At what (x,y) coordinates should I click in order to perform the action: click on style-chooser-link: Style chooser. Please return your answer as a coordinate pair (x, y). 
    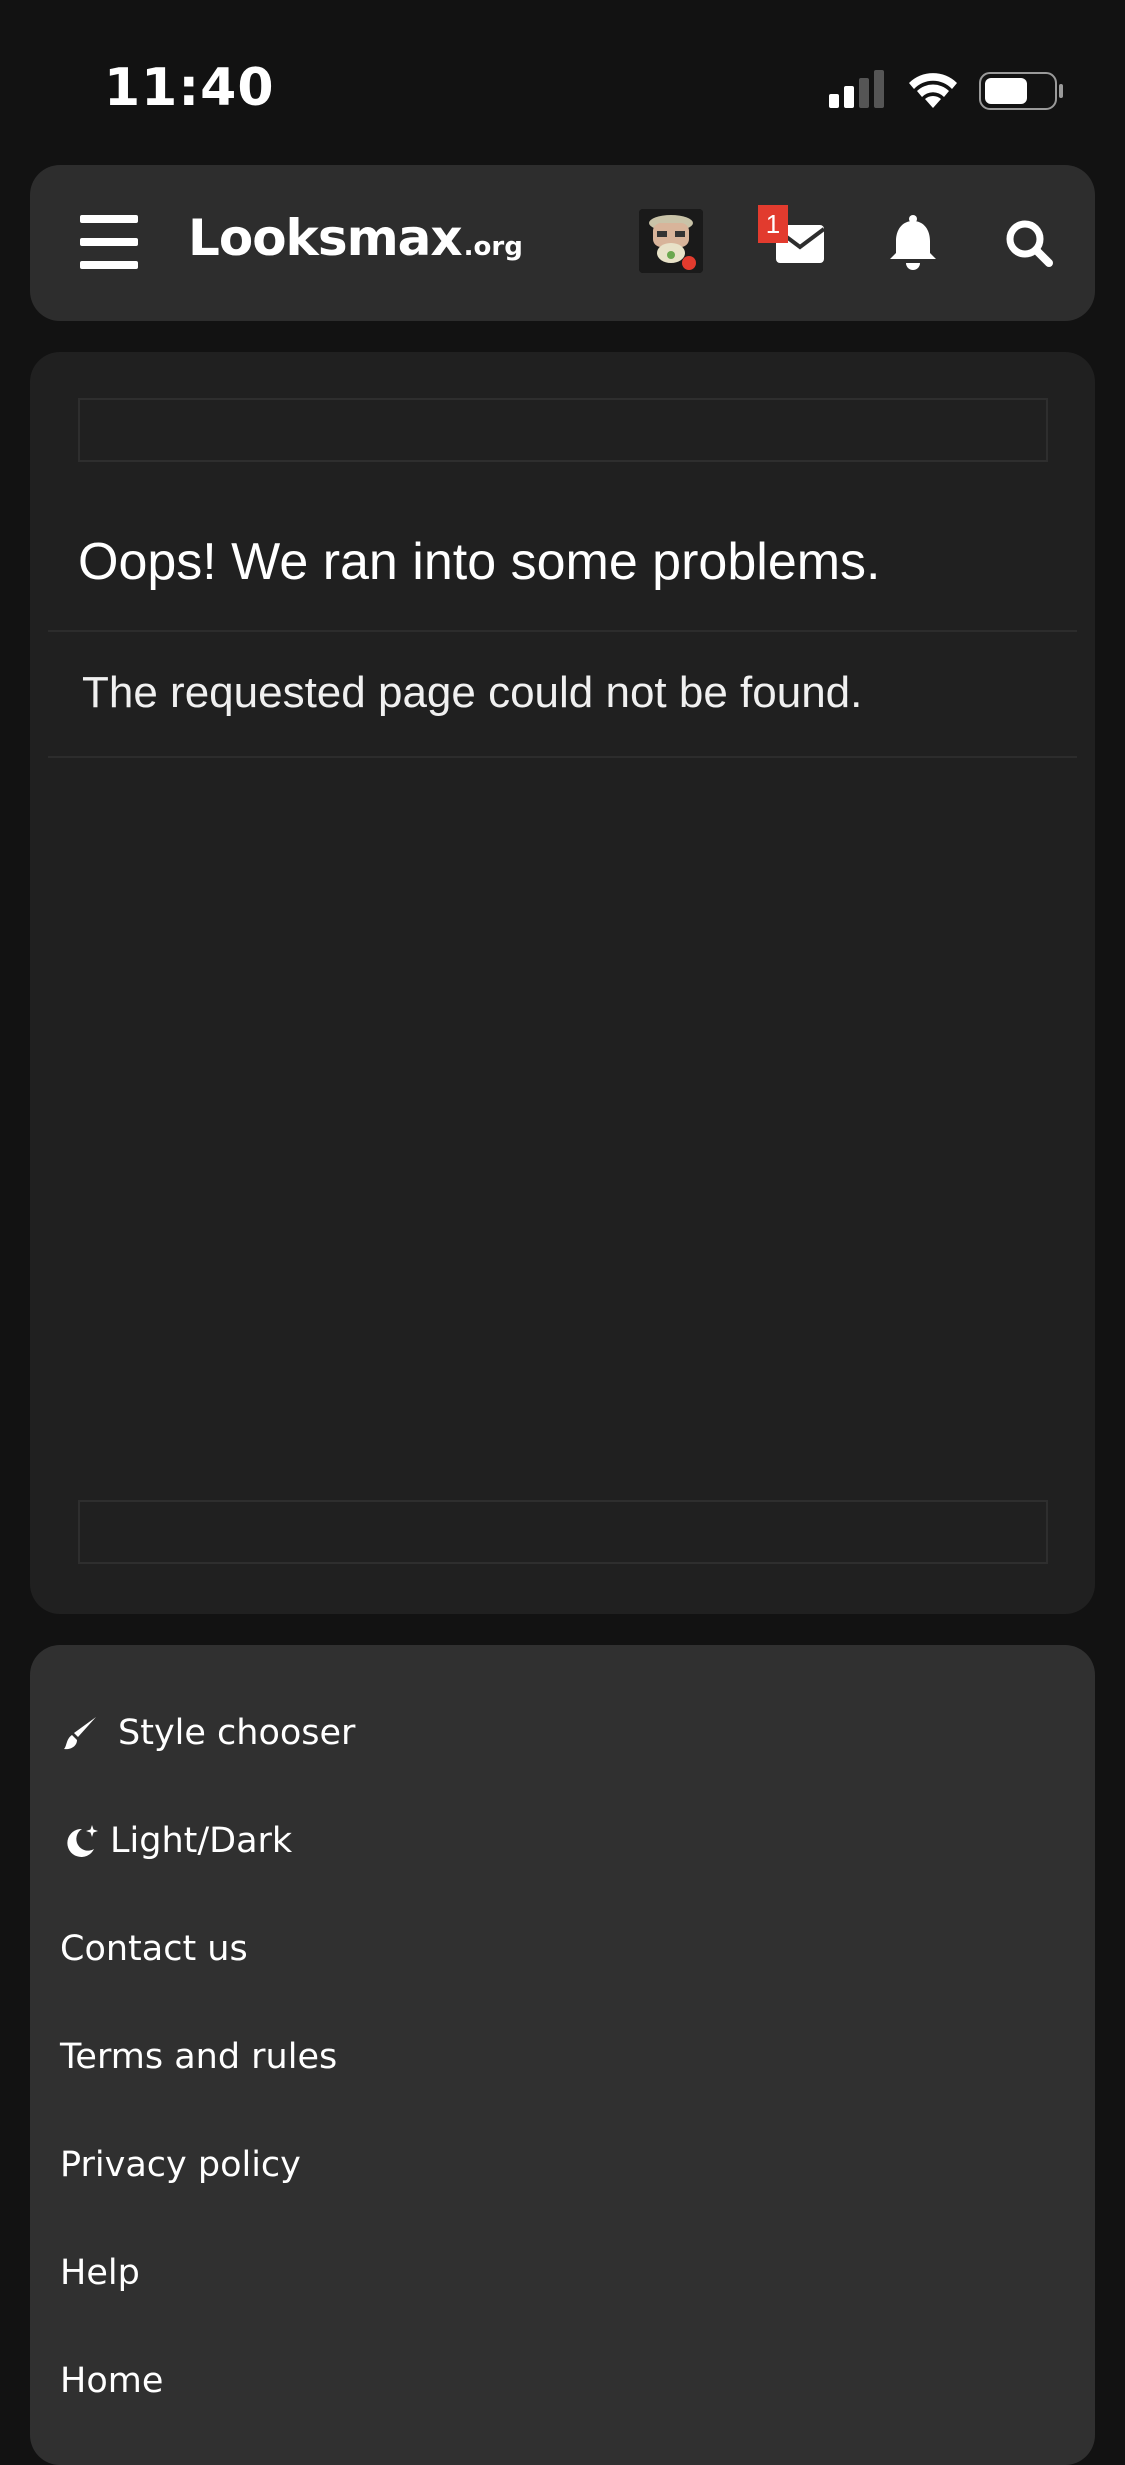
    Looking at the image, I should click on (207, 1733).